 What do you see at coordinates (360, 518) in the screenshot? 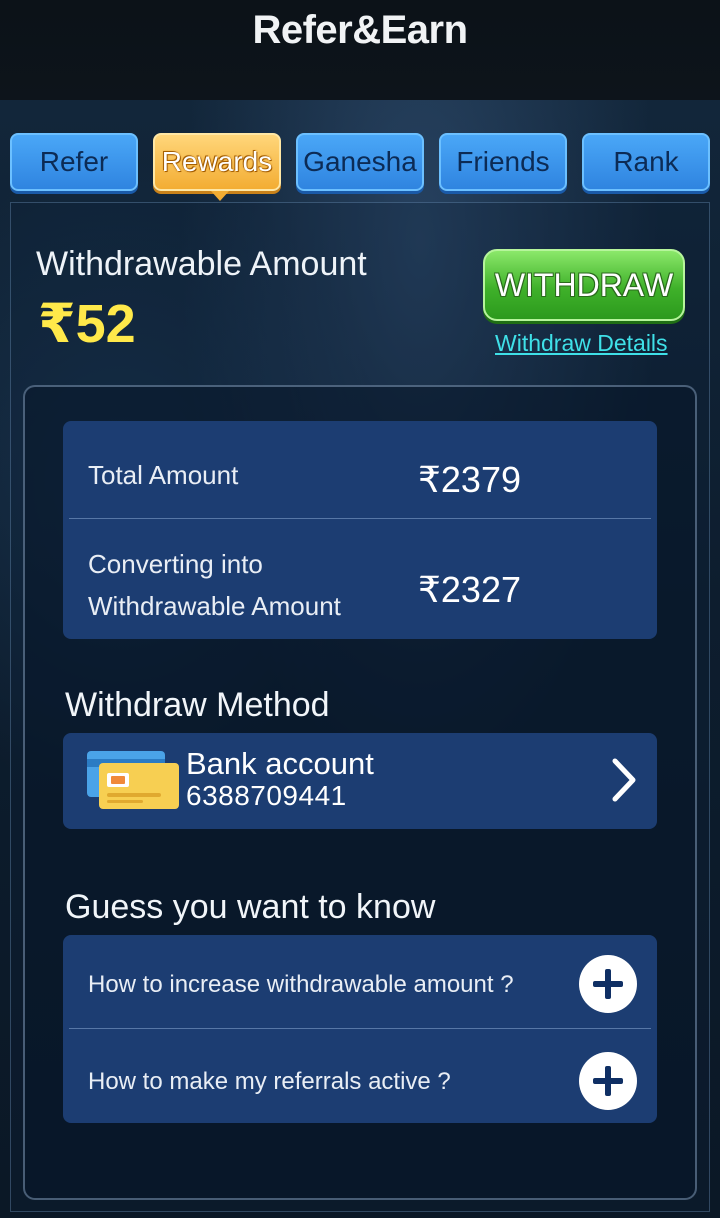
I see `amounts-divider` at bounding box center [360, 518].